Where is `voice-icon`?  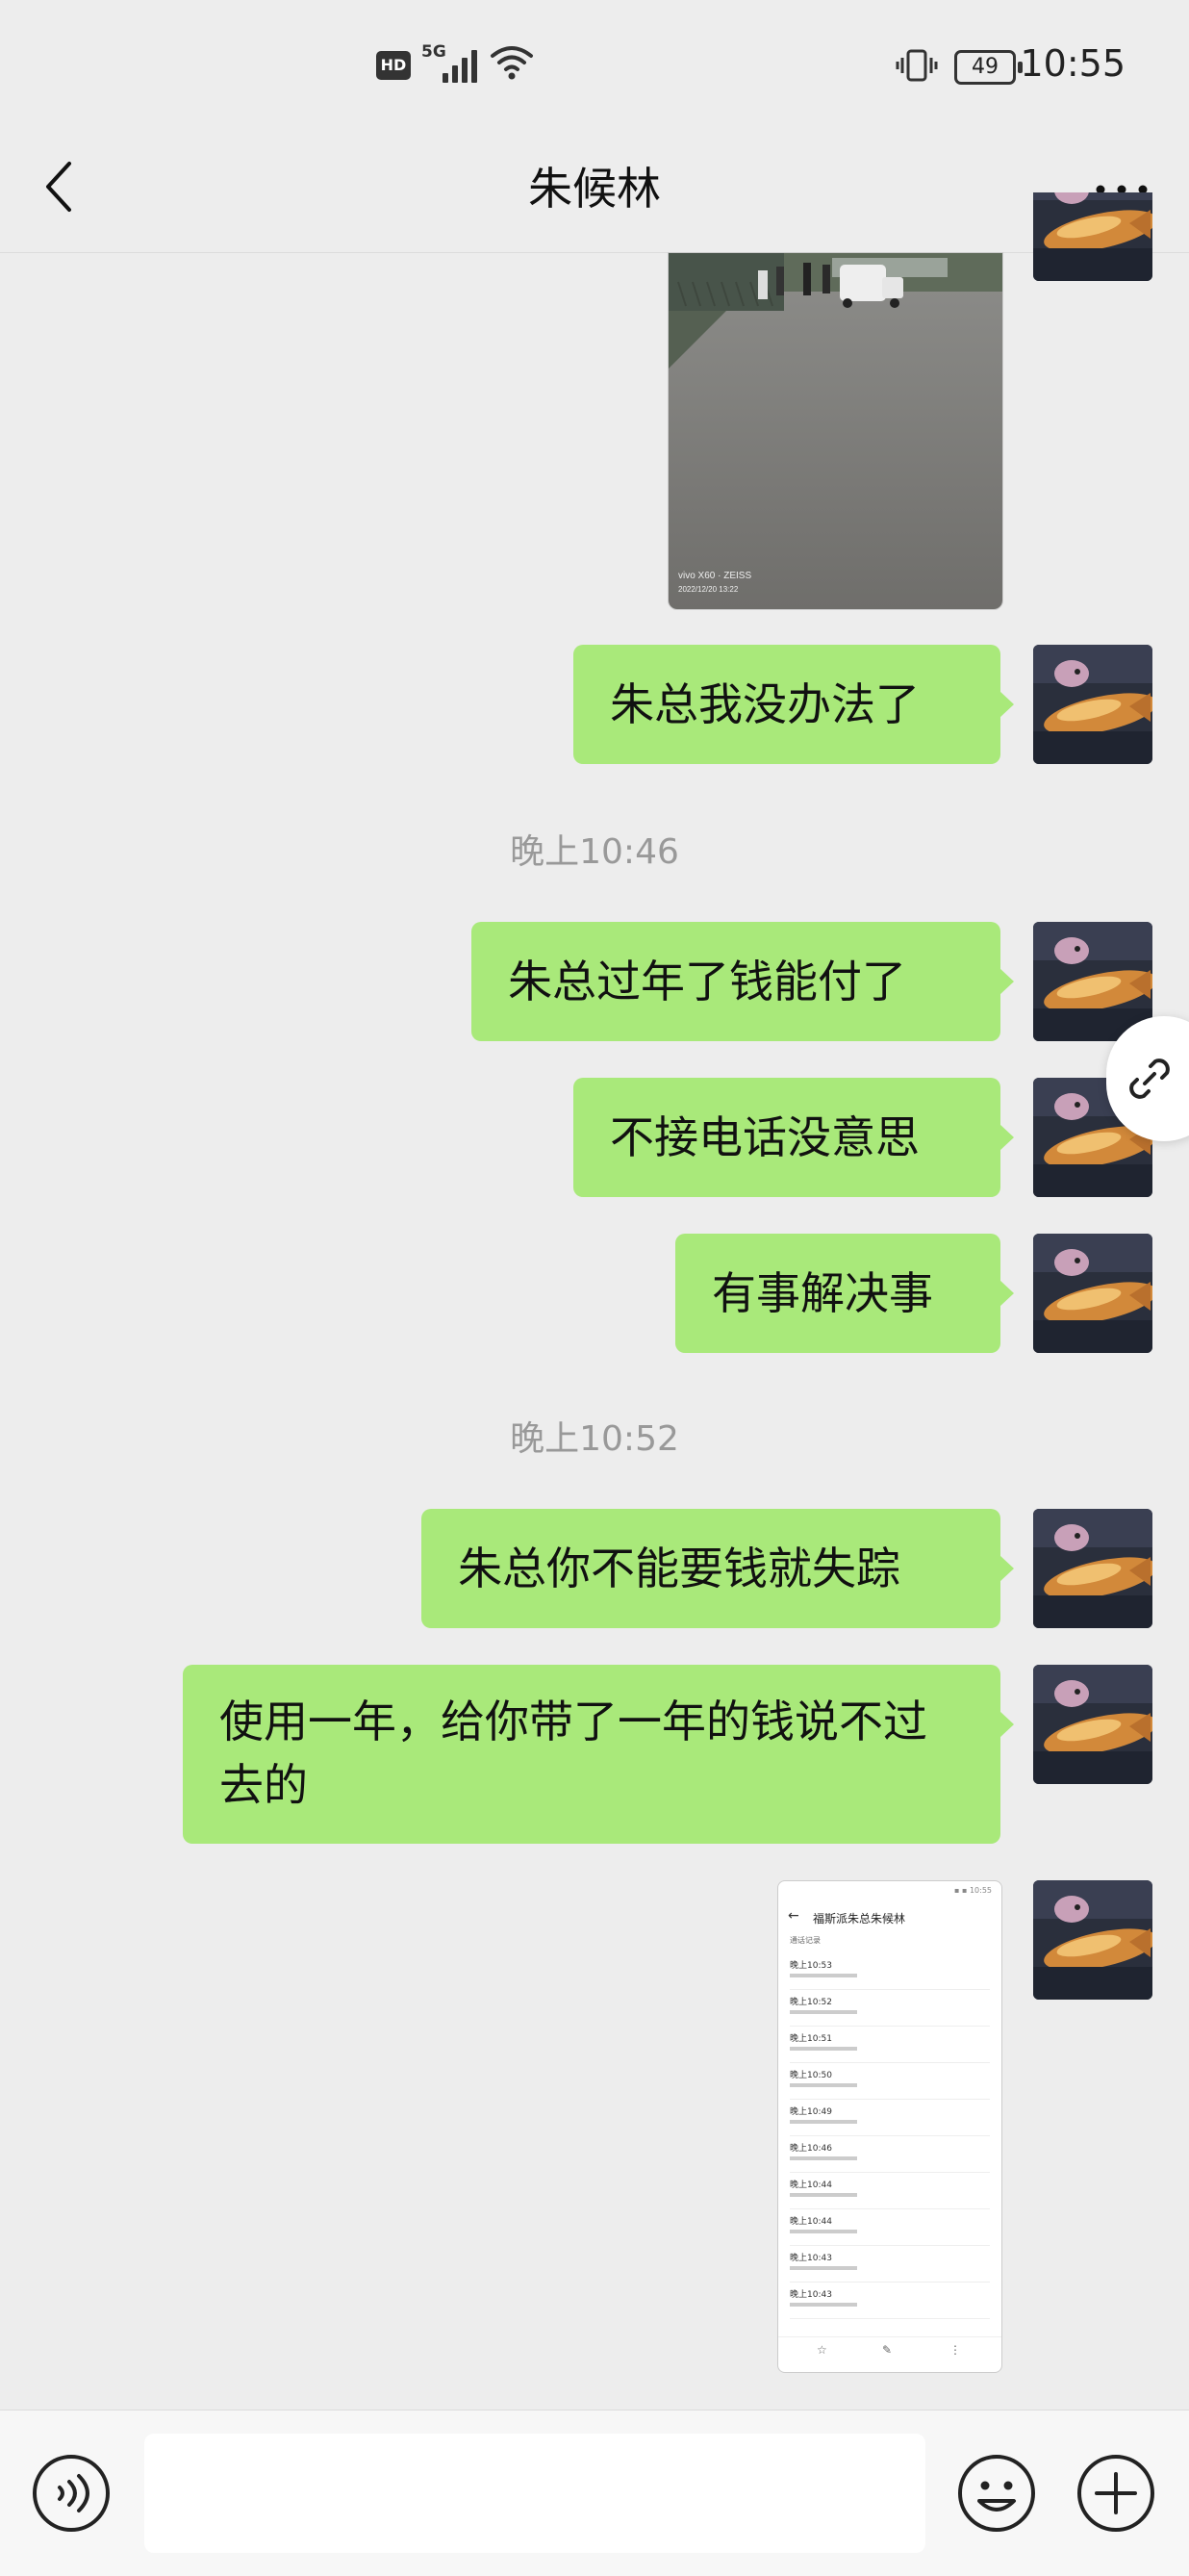 voice-icon is located at coordinates (71, 2493).